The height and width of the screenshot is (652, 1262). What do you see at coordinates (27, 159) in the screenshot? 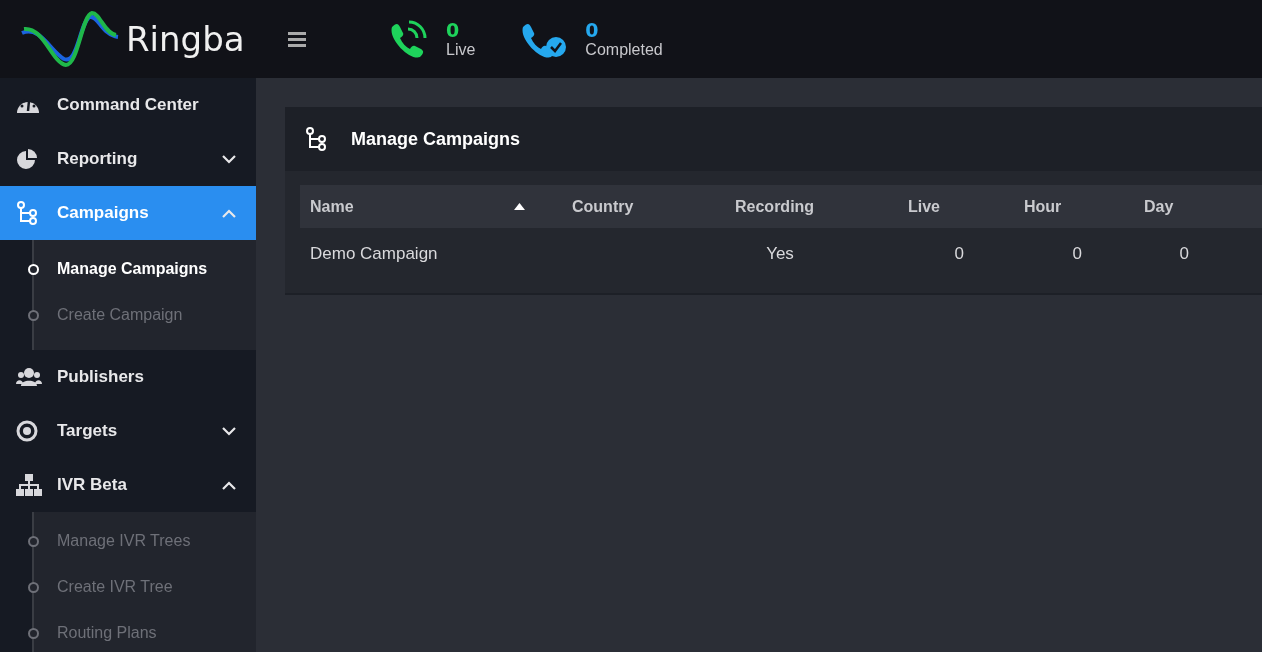
I see `pie-chart-icon` at bounding box center [27, 159].